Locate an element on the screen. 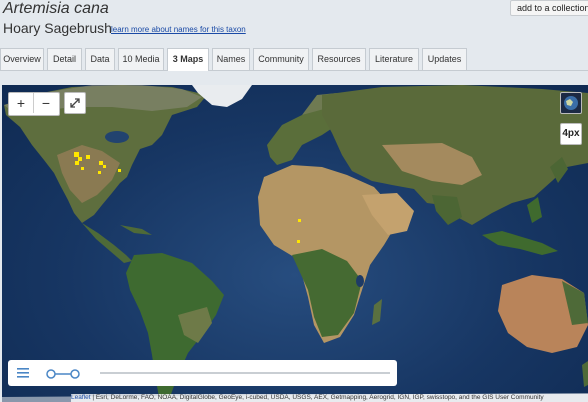 The height and width of the screenshot is (402, 588). tab-media: 10 Media is located at coordinates (141, 59).